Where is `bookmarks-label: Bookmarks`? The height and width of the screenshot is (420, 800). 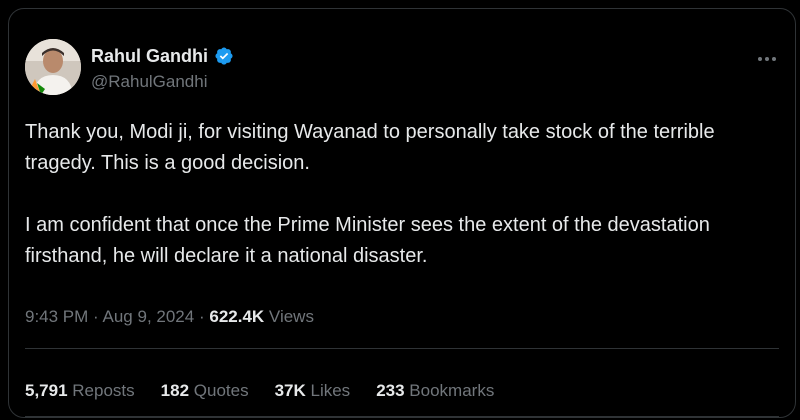 bookmarks-label: Bookmarks is located at coordinates (452, 390).